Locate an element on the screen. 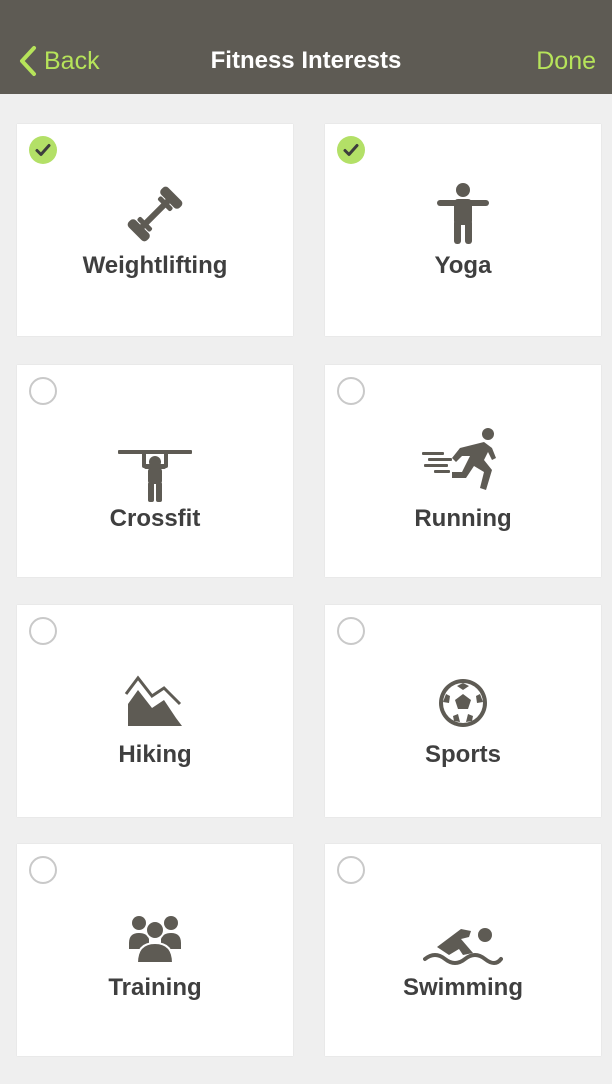 The image size is (612, 1084). interest-card-hiking: Hiking is located at coordinates (155, 711).